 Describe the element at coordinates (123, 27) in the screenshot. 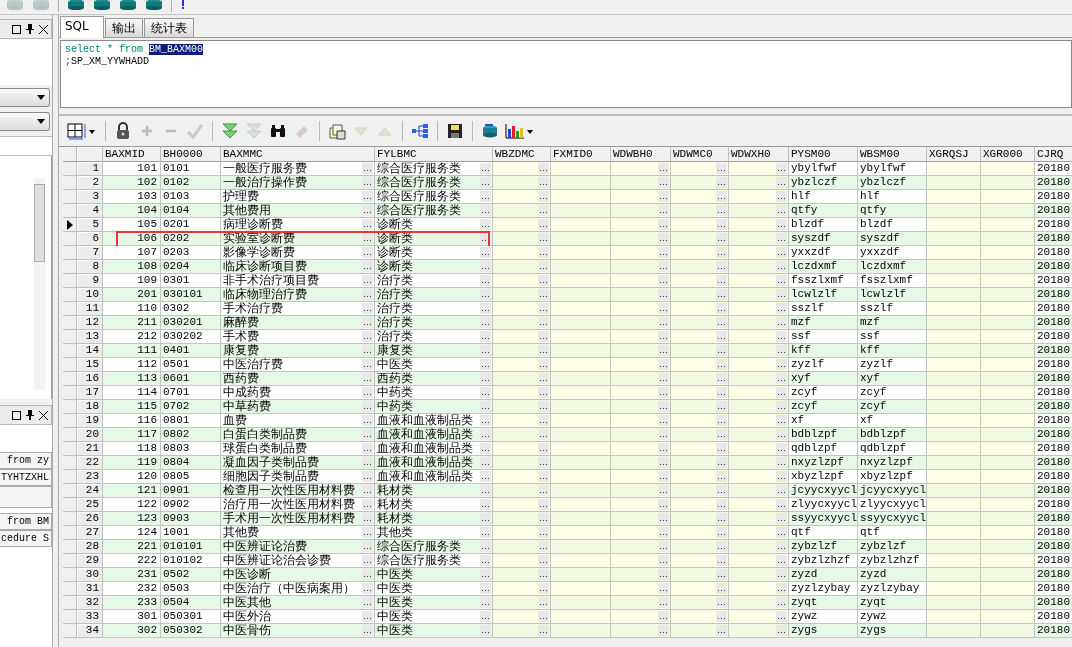

I see `tab: 输出` at that location.